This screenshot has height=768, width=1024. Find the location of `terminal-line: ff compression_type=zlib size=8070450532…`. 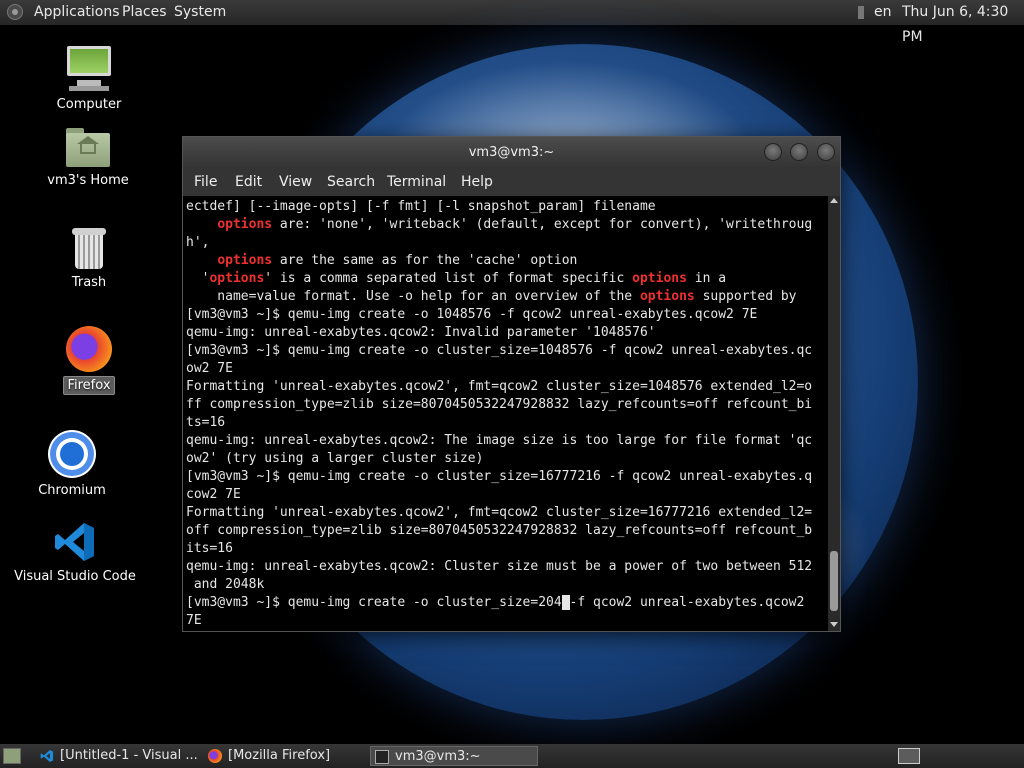

terminal-line: ff compression_type=zlib size=8070450532… is located at coordinates (507, 405).